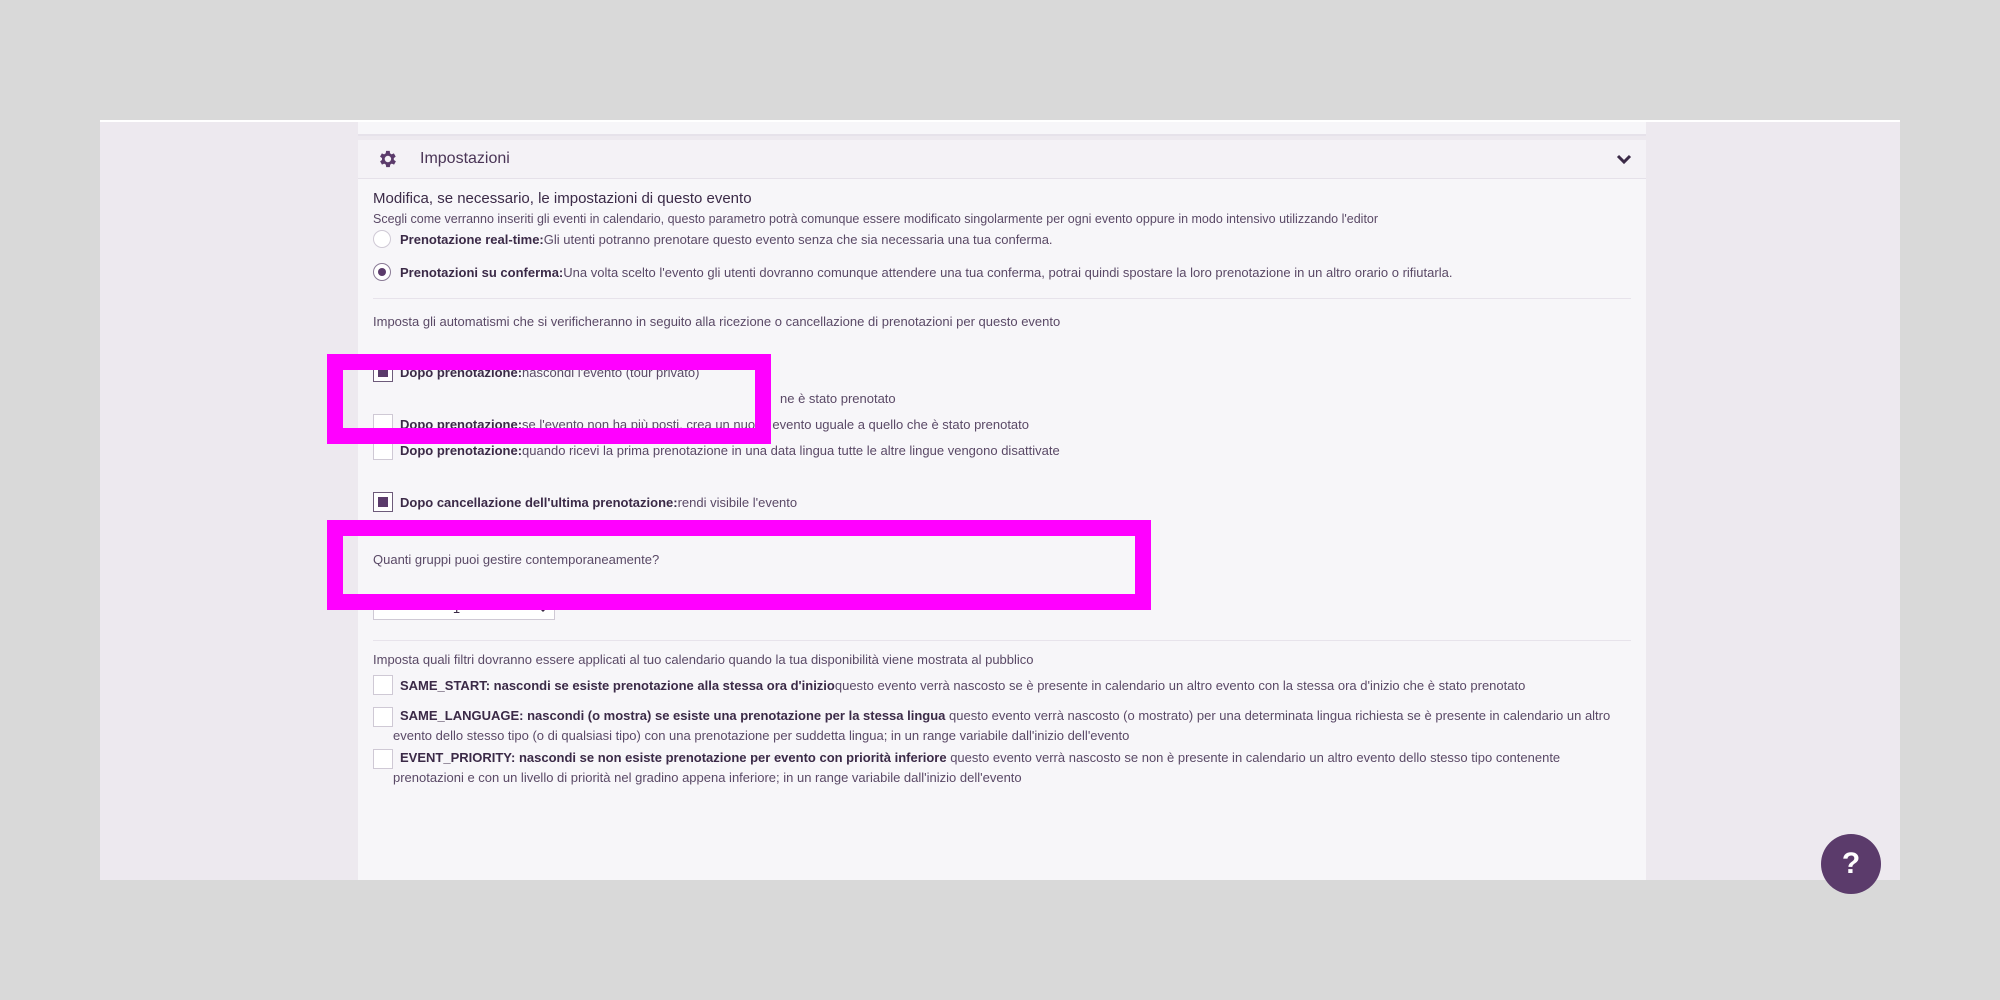  What do you see at coordinates (1624, 159) in the screenshot?
I see `chevron-down-icon` at bounding box center [1624, 159].